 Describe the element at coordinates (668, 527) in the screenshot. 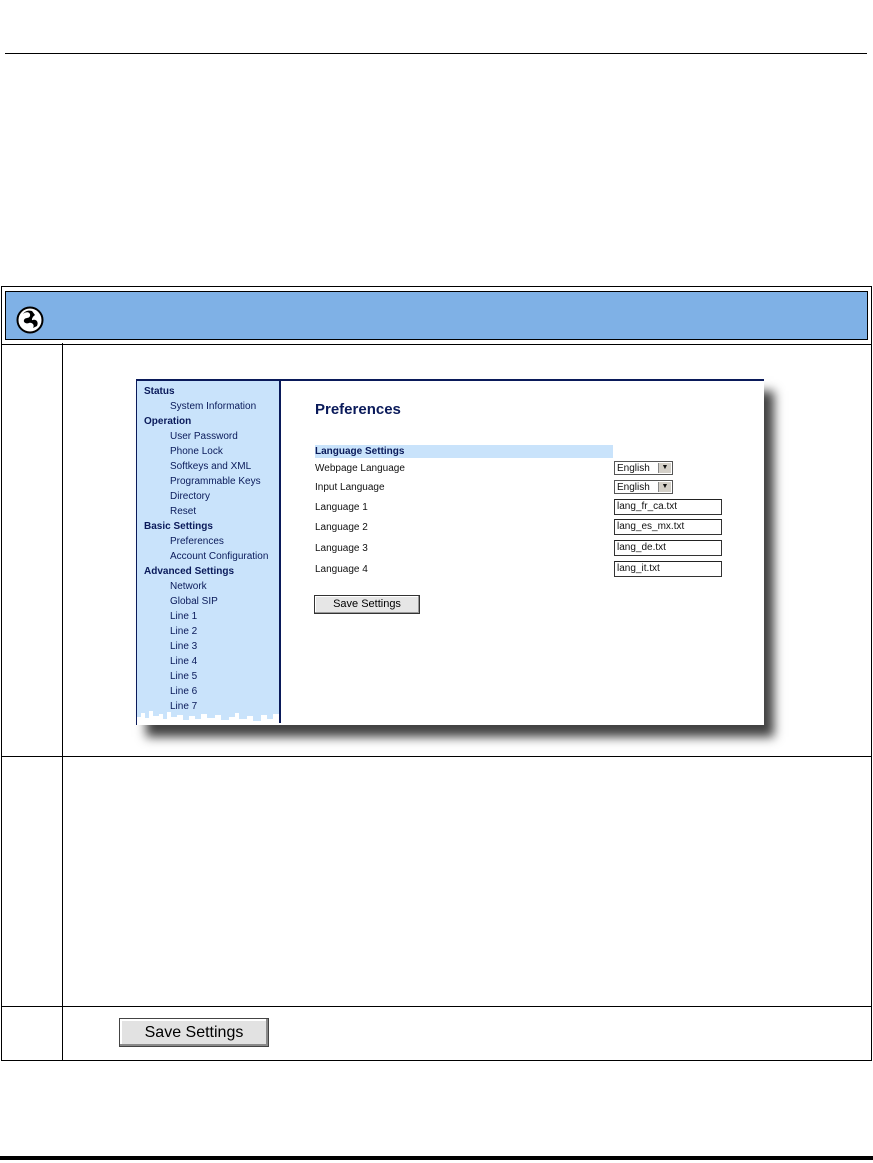

I see `language-2-input: lang_es_mx.txt` at that location.